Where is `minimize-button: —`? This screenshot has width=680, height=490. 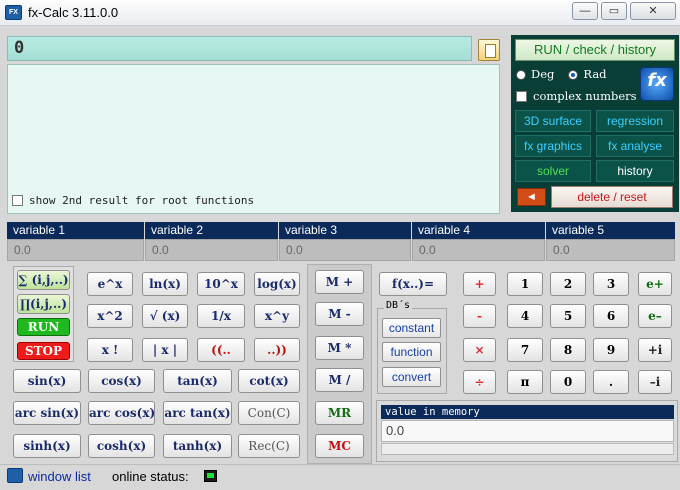 minimize-button: — is located at coordinates (585, 11).